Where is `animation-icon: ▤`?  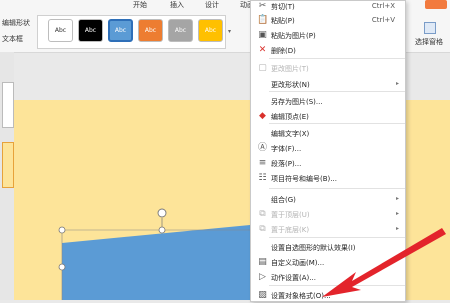
animation-icon: ▤ is located at coordinates (262, 262).